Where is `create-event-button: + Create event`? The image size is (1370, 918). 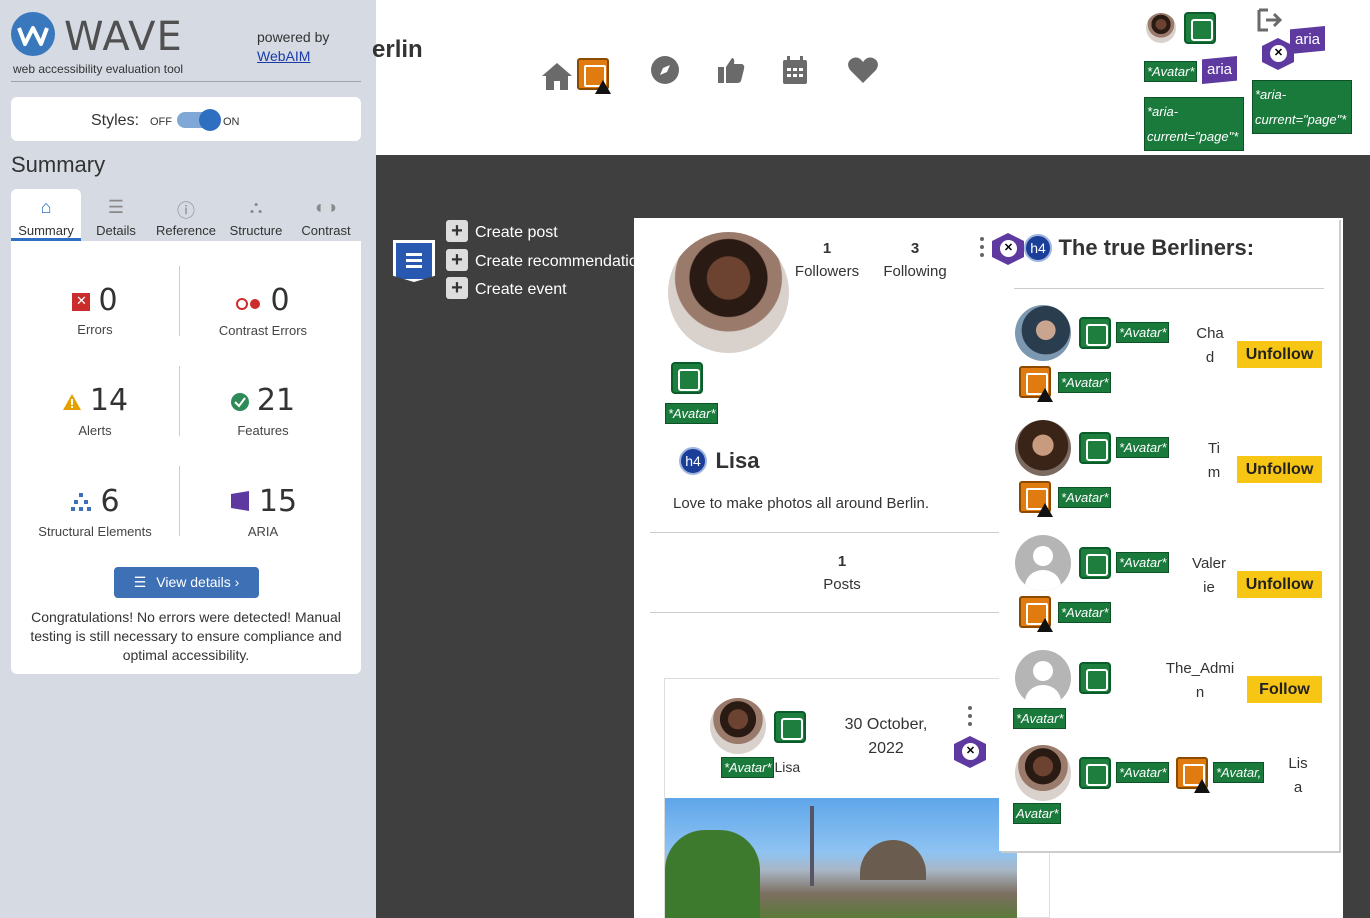 create-event-button: + Create event is located at coordinates (541, 288).